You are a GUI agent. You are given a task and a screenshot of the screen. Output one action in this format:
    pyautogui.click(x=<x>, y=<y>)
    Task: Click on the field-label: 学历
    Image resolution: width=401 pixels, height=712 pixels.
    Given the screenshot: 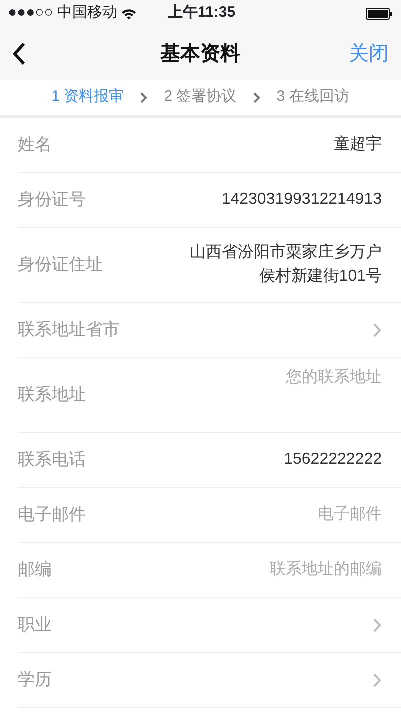 What is the action you would take?
    pyautogui.click(x=35, y=680)
    